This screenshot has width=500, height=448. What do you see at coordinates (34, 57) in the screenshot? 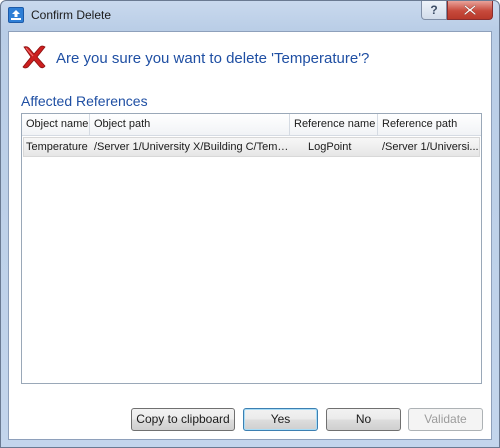
I see `red-x-error-icon` at bounding box center [34, 57].